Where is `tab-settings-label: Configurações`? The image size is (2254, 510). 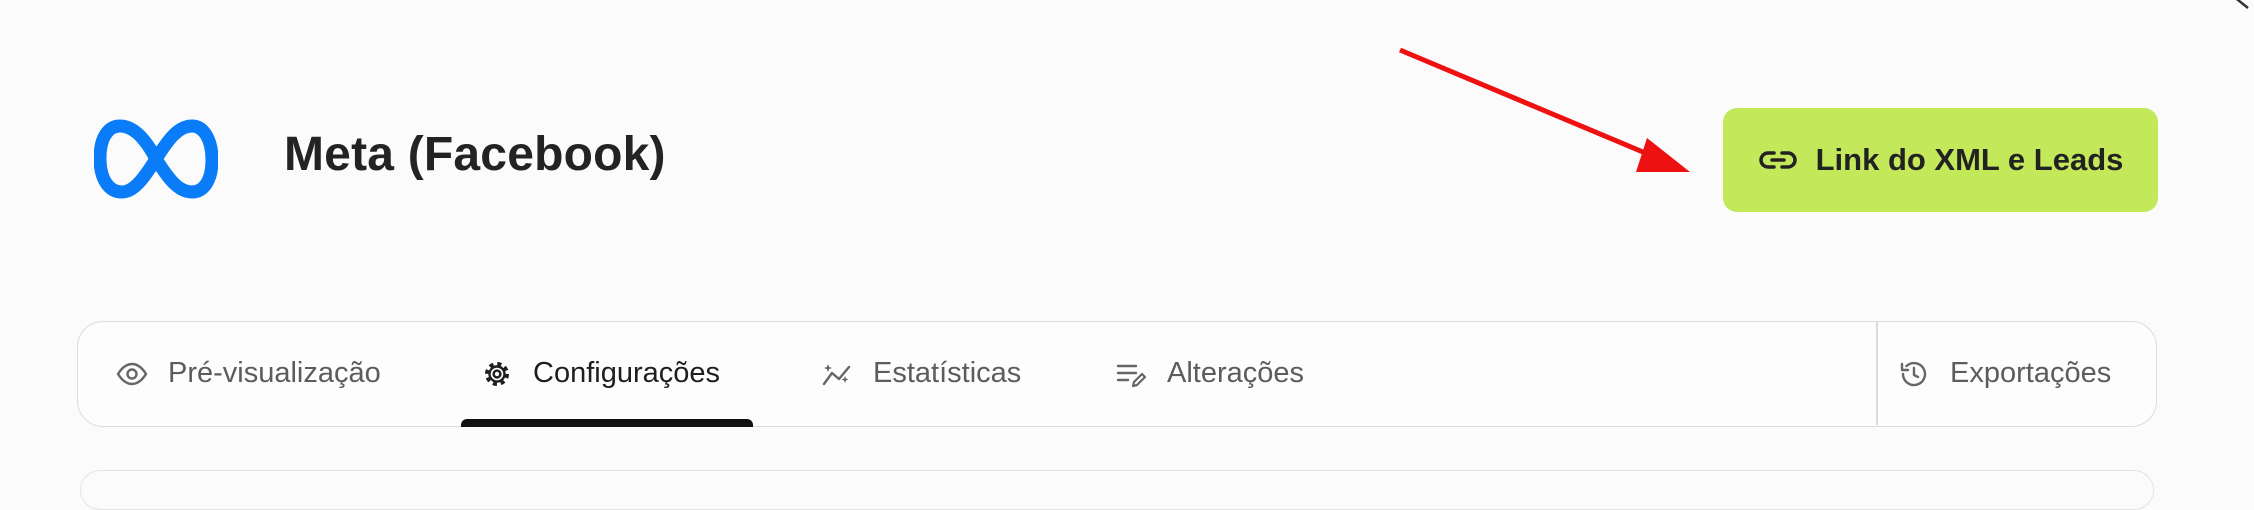 tab-settings-label: Configurações is located at coordinates (626, 373).